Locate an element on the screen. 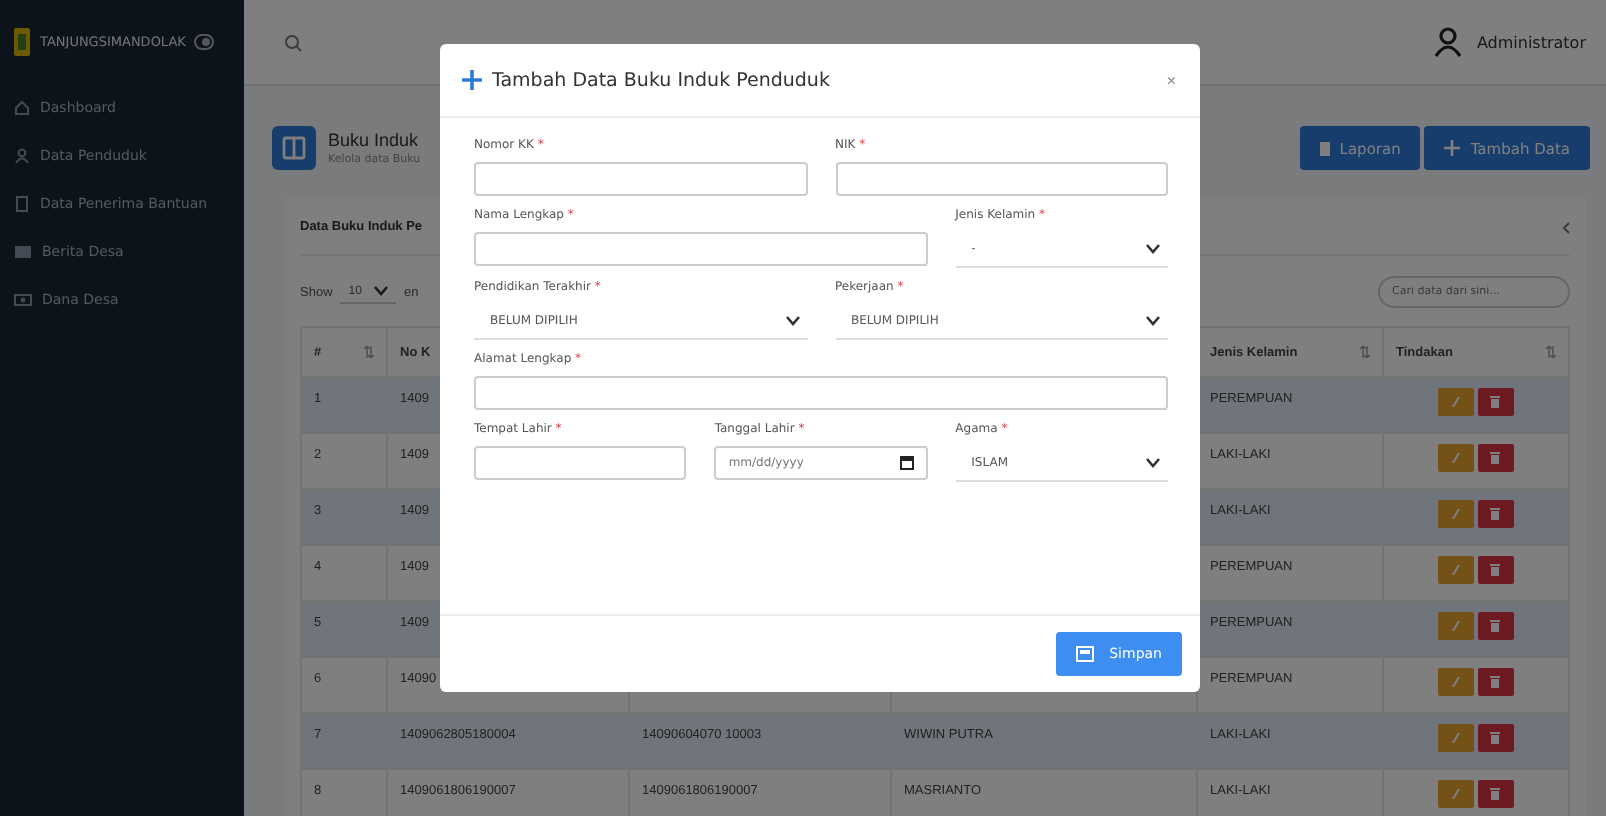 The height and width of the screenshot is (816, 1606). user-icon is located at coordinates (1448, 42).